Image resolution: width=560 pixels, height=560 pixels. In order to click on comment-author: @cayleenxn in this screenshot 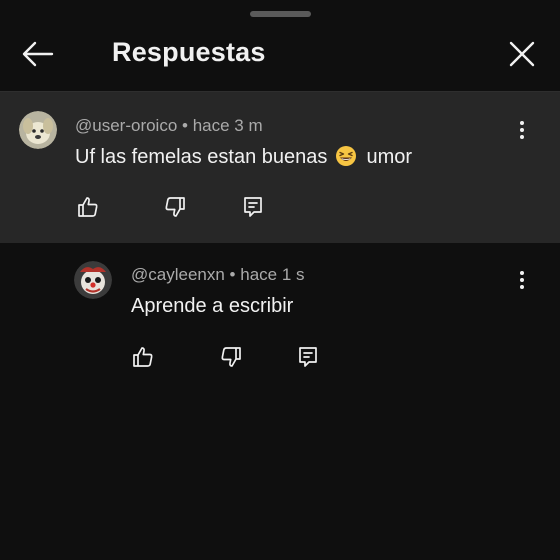, I will do `click(178, 274)`.